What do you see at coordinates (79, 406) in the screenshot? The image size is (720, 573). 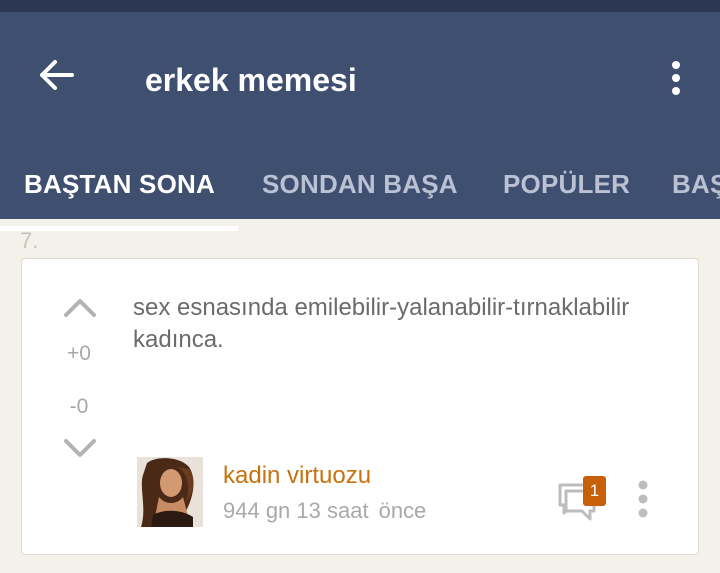 I see `downvote-count: -0` at bounding box center [79, 406].